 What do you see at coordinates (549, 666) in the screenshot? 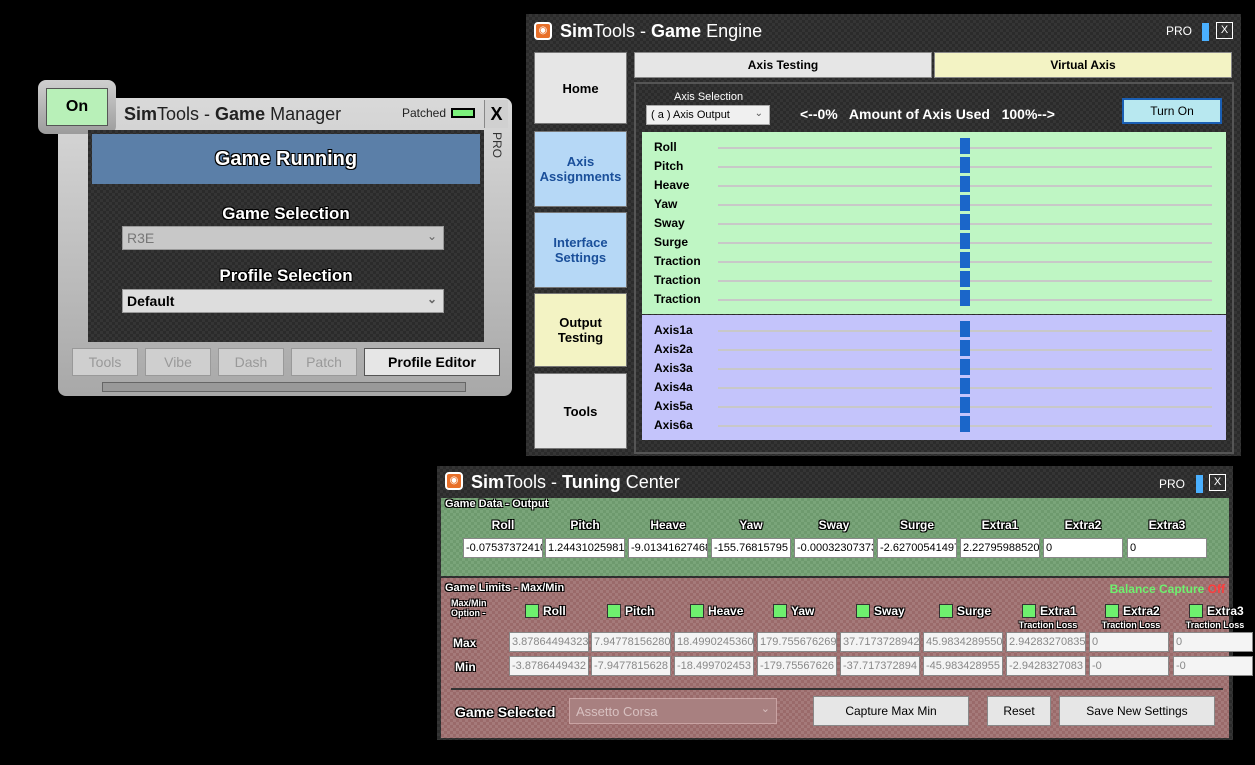
I see `min-value-field: -3.8786449432` at bounding box center [549, 666].